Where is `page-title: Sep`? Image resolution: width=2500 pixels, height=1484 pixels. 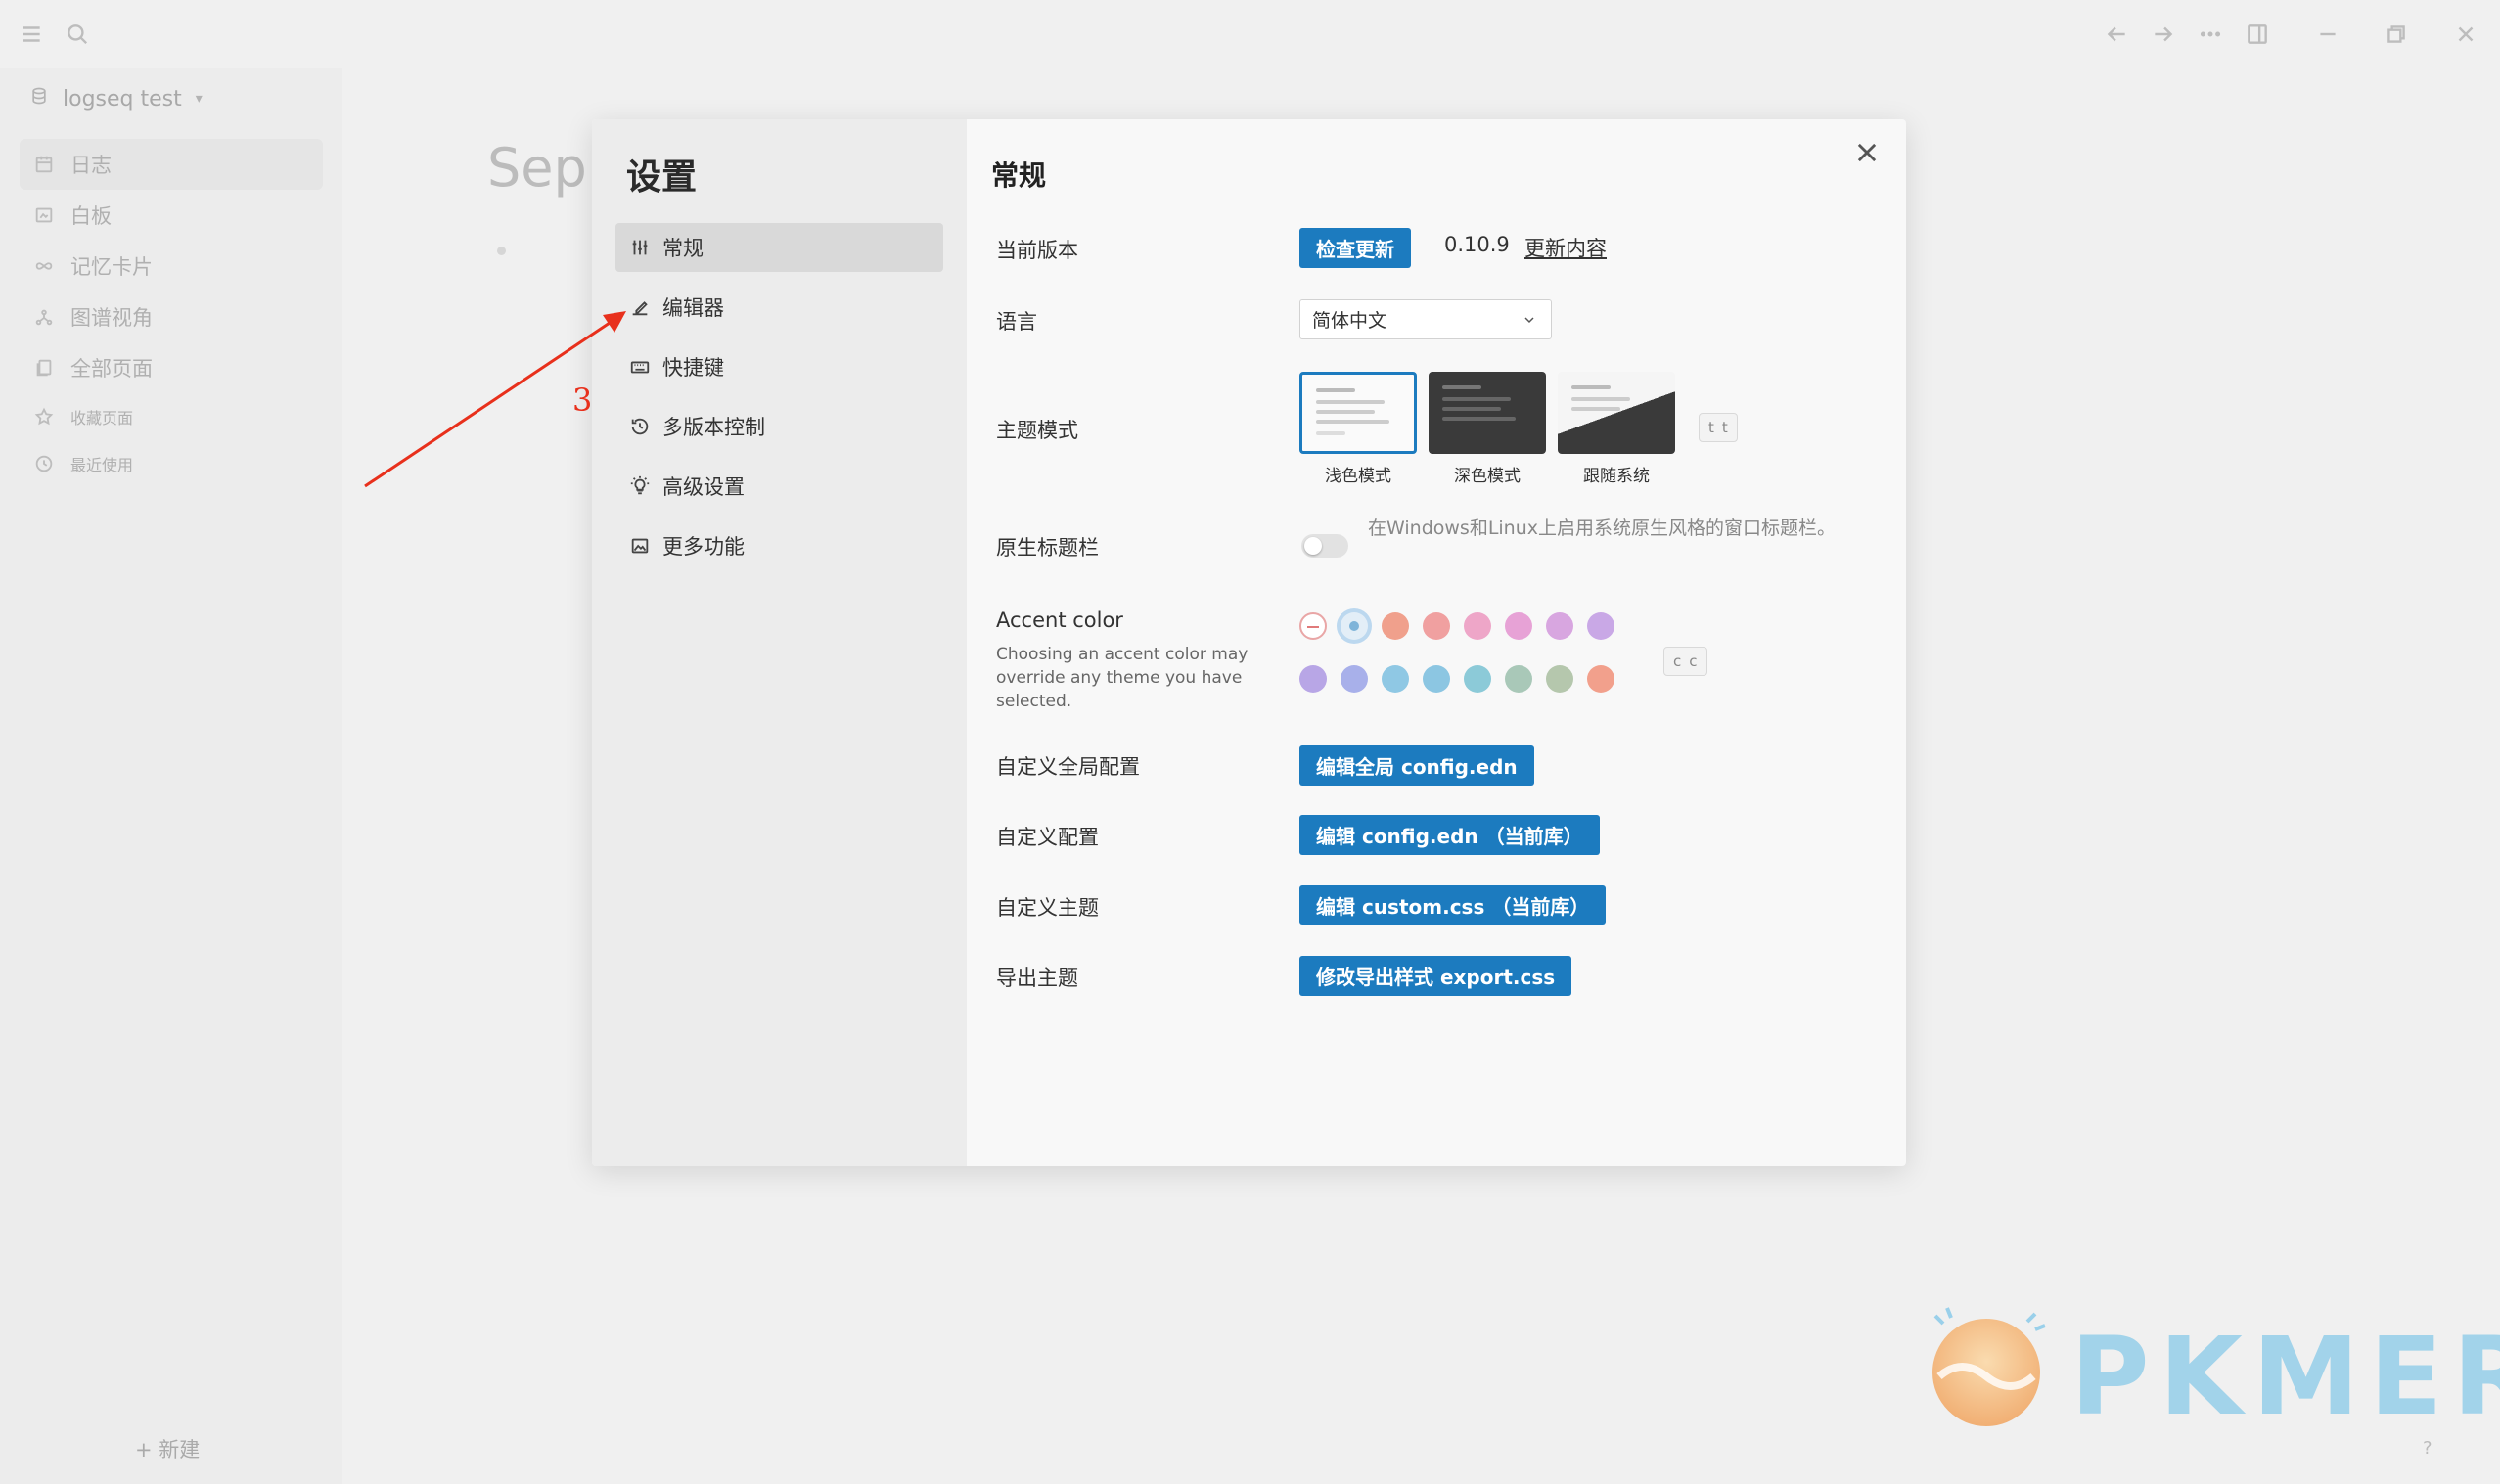 page-title: Sep is located at coordinates (537, 168).